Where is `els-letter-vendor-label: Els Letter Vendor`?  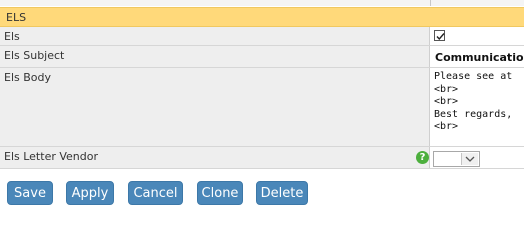
els-letter-vendor-label: Els Letter Vendor is located at coordinates (51, 156).